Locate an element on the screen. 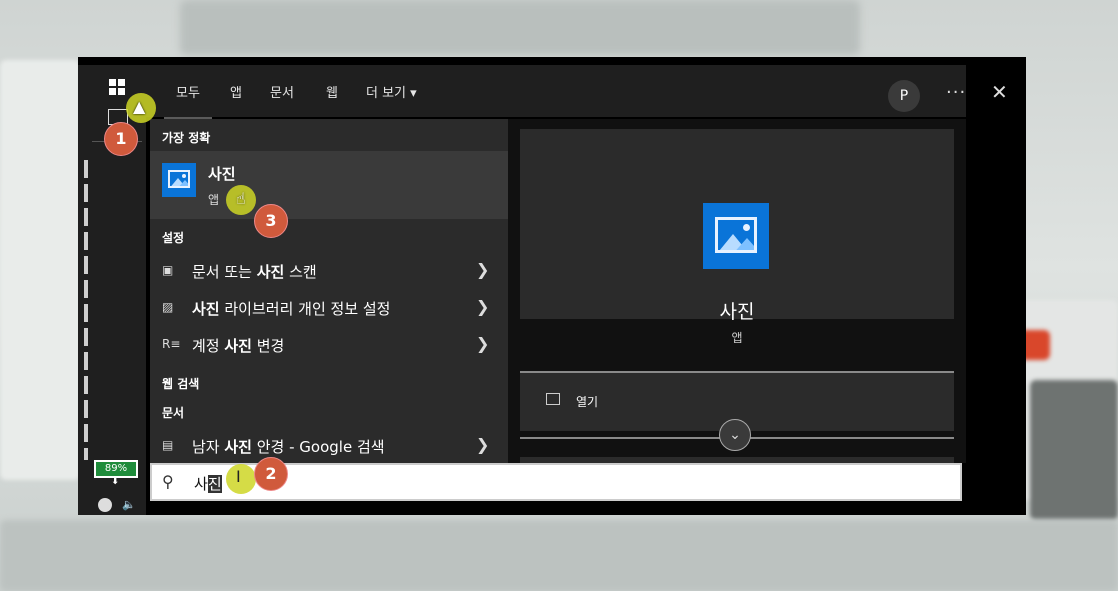 The width and height of the screenshot is (1118, 591). account-icon: R≡ is located at coordinates (171, 344).